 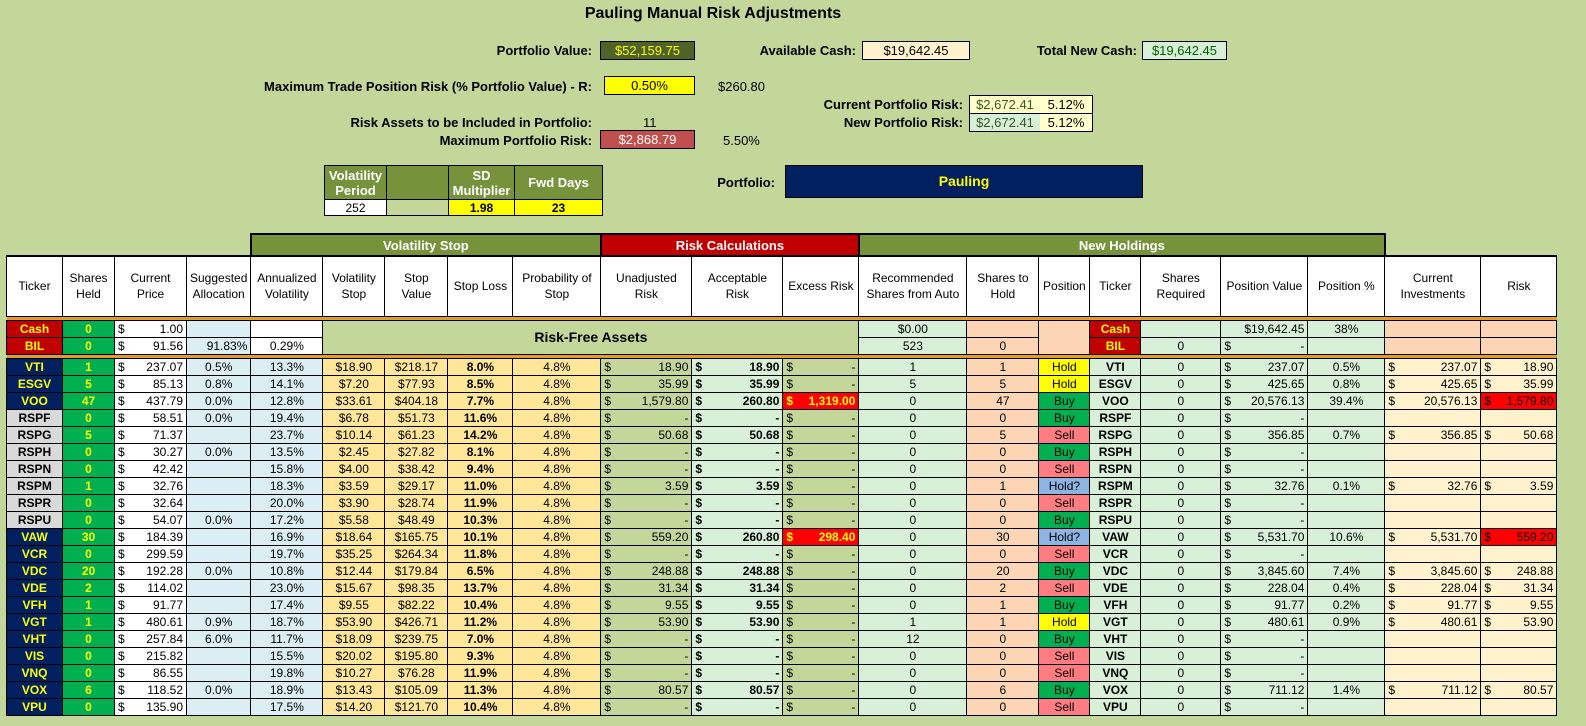 What do you see at coordinates (150, 468) in the screenshot?
I see `price-cell: $42.42` at bounding box center [150, 468].